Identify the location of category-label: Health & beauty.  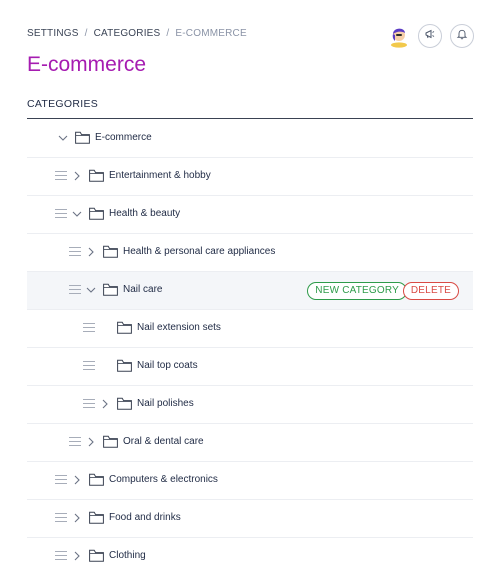
(144, 213).